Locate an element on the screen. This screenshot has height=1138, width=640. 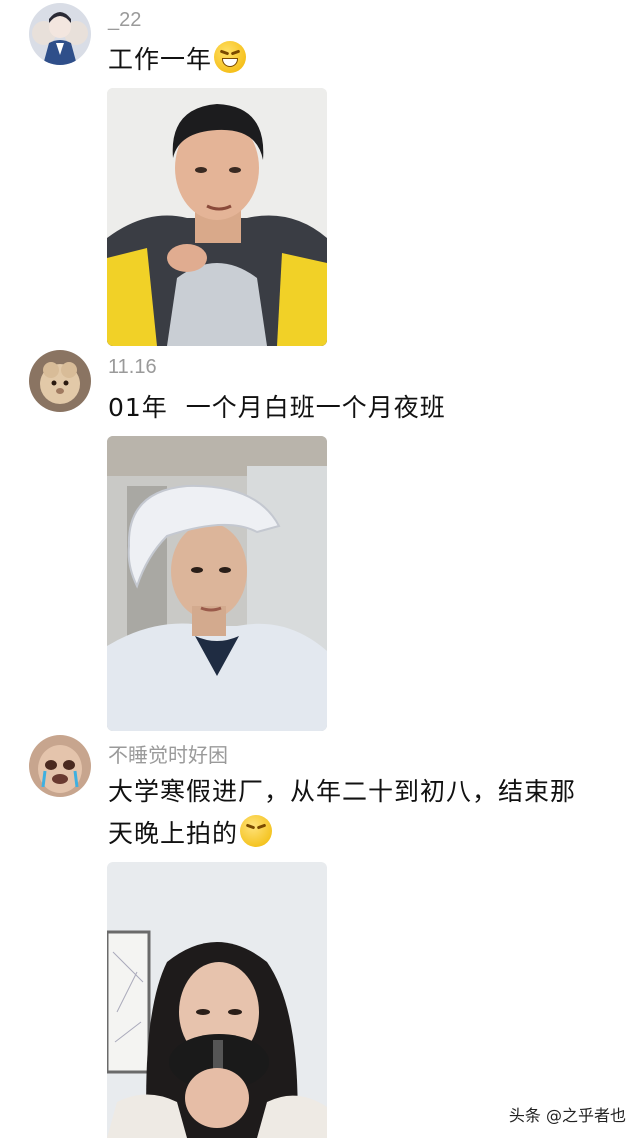
comment-text-3: 大学寒假进厂，从年二十到初八，结束那 天晚上拍的 is located at coordinates (342, 813).